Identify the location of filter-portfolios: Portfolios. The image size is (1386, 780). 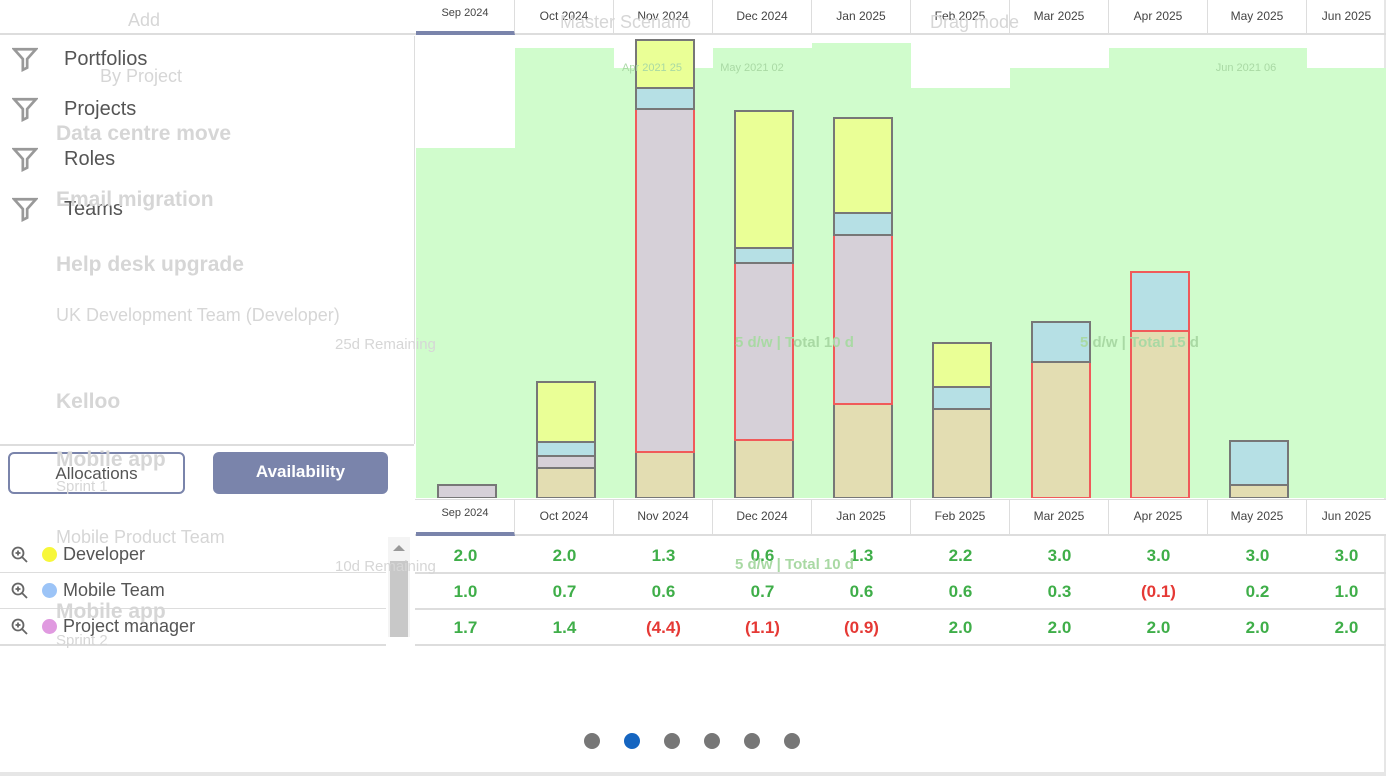
(79, 59).